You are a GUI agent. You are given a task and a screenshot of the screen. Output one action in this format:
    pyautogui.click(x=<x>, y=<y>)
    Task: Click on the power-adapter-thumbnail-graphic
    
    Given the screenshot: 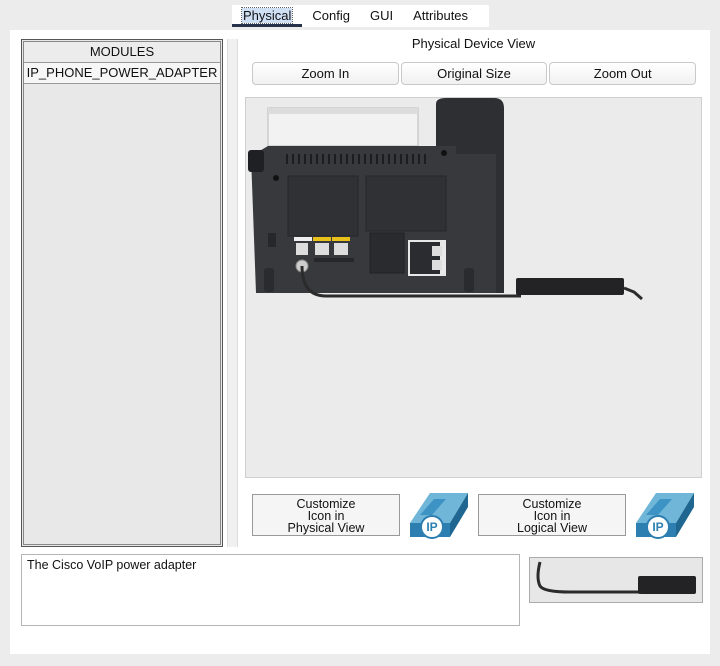 What is the action you would take?
    pyautogui.click(x=616, y=577)
    